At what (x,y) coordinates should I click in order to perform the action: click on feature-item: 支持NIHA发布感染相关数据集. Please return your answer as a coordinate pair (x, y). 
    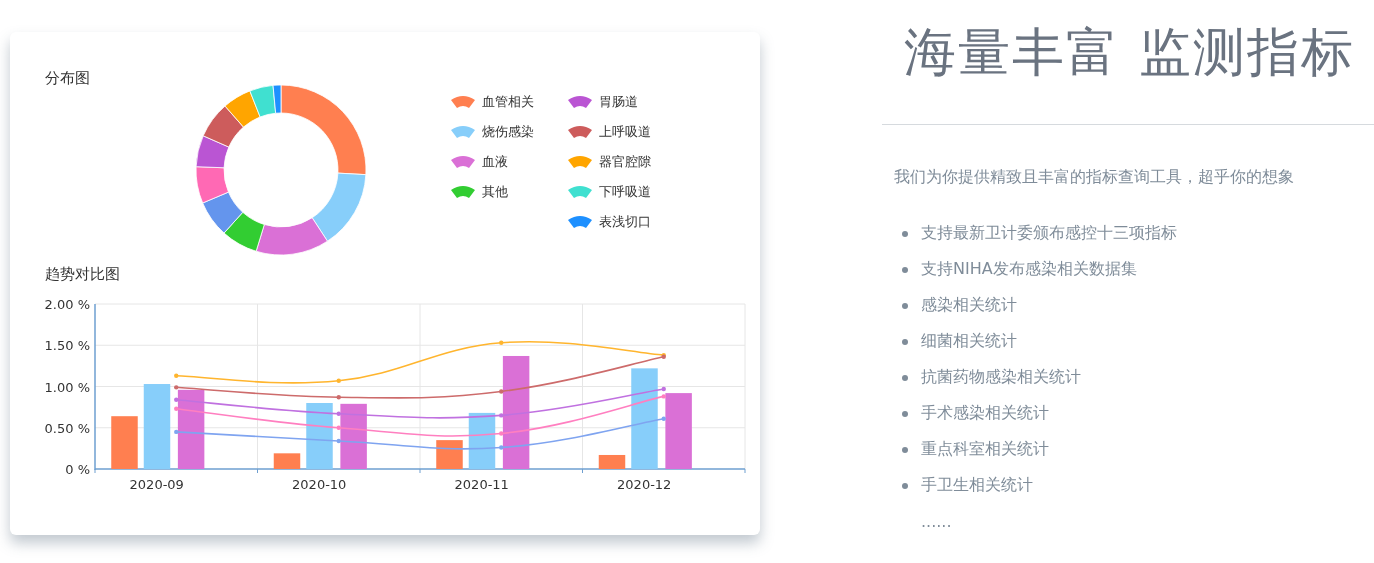
    Looking at the image, I should click on (1029, 269).